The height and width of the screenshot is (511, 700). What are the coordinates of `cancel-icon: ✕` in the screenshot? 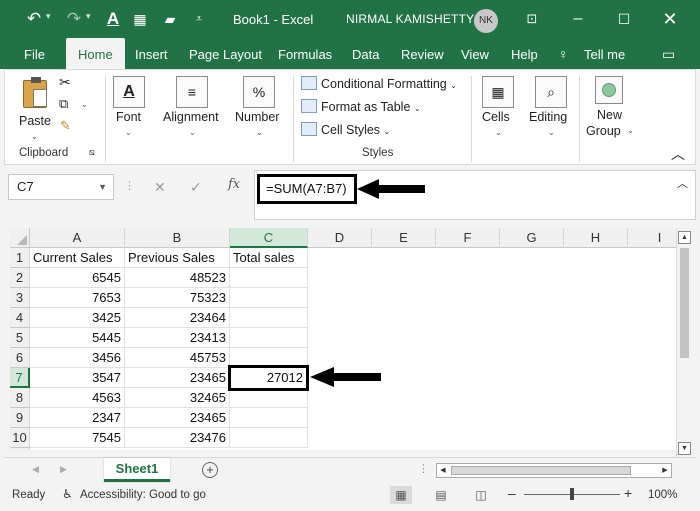 It's located at (160, 187).